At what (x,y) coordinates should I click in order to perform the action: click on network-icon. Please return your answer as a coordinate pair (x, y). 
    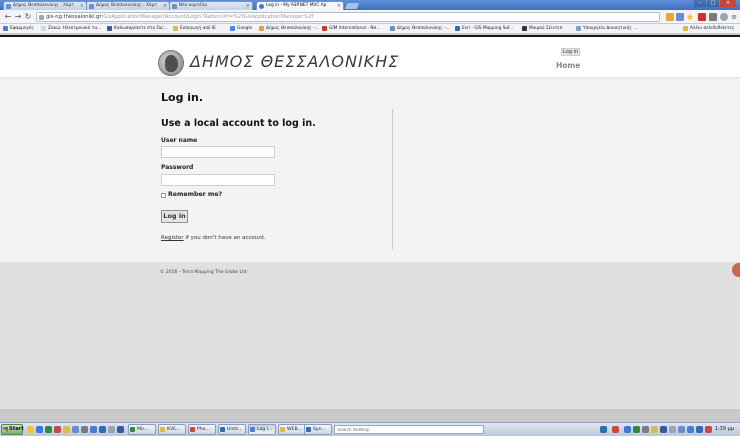
    Looking at the image, I should click on (681, 429).